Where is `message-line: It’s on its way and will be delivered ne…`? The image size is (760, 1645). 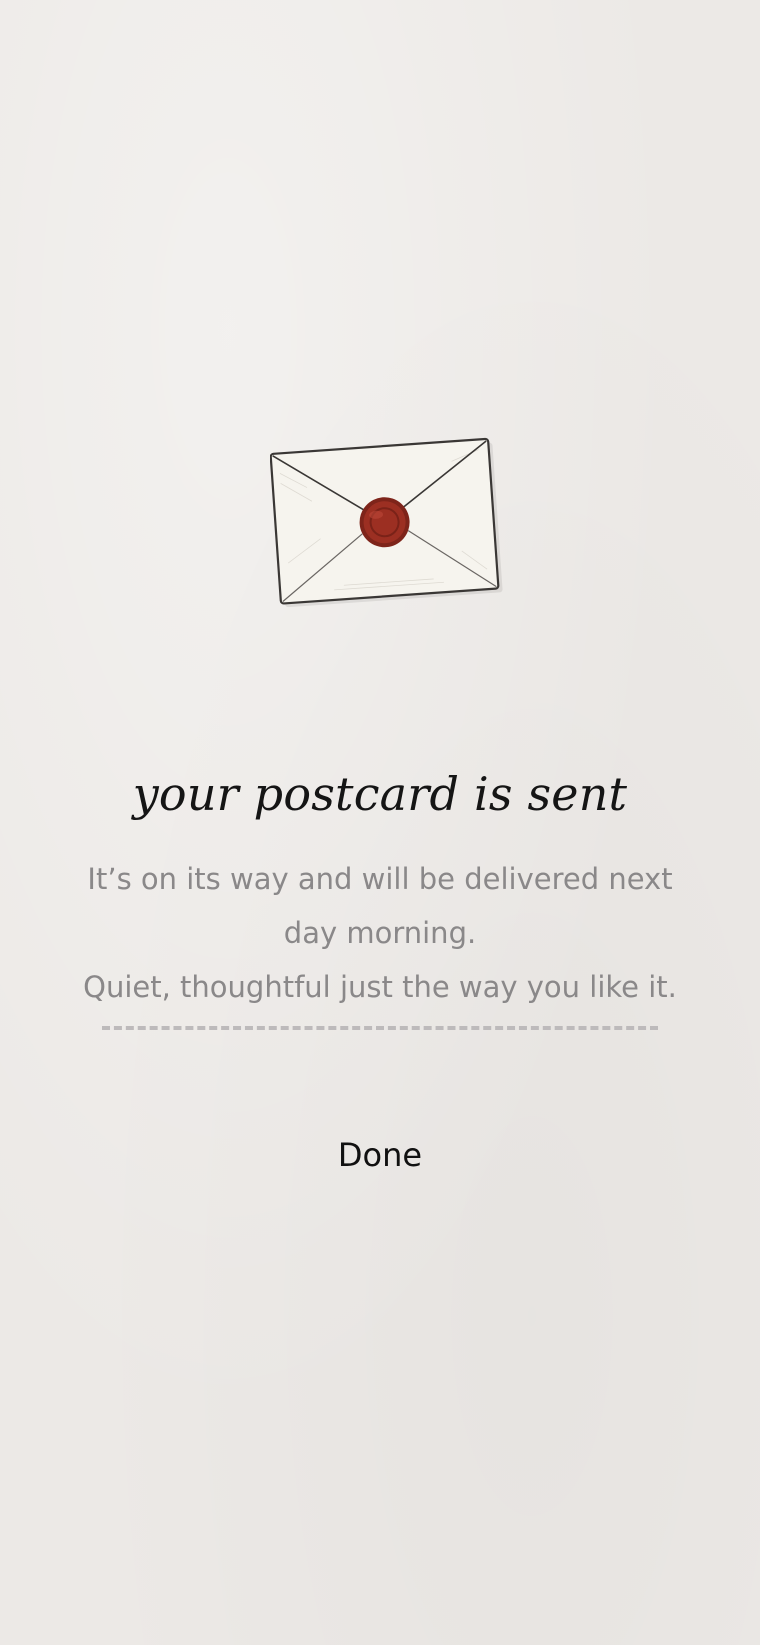
message-line: It’s on its way and will be delivered ne… is located at coordinates (380, 879).